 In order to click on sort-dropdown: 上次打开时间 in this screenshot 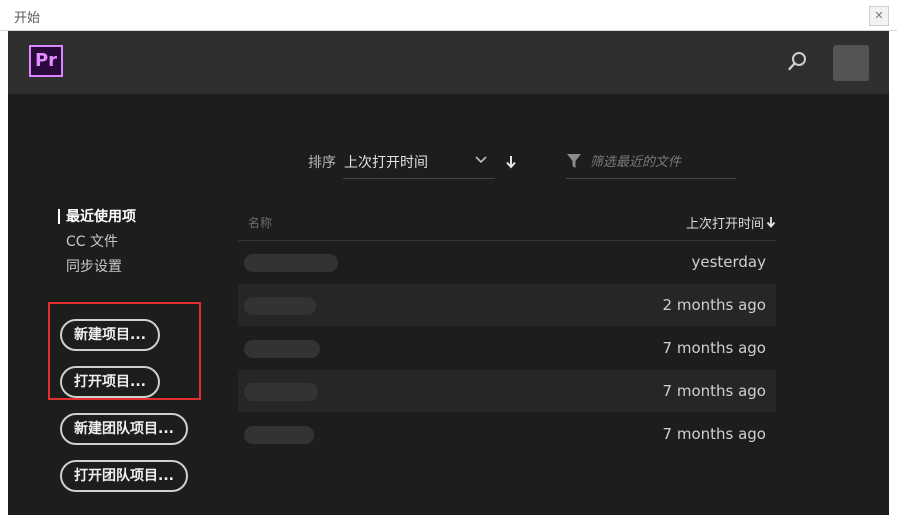, I will do `click(419, 162)`.